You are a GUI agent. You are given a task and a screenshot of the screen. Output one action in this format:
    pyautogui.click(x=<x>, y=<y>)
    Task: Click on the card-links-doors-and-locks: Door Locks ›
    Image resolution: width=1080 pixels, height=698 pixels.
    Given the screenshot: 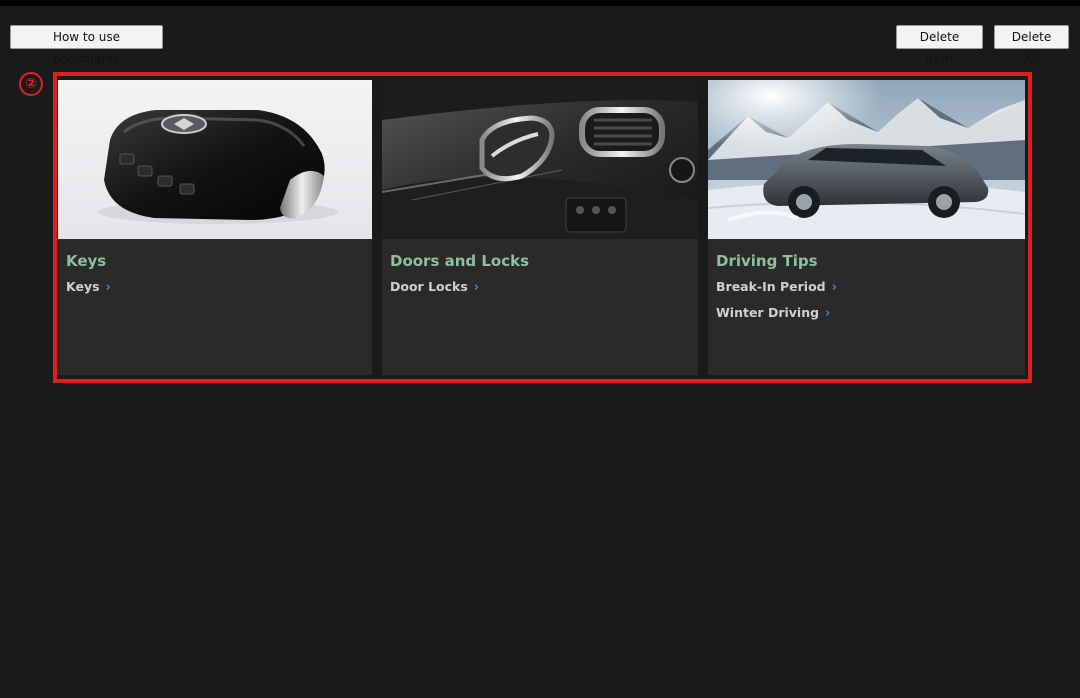 What is the action you would take?
    pyautogui.click(x=434, y=292)
    